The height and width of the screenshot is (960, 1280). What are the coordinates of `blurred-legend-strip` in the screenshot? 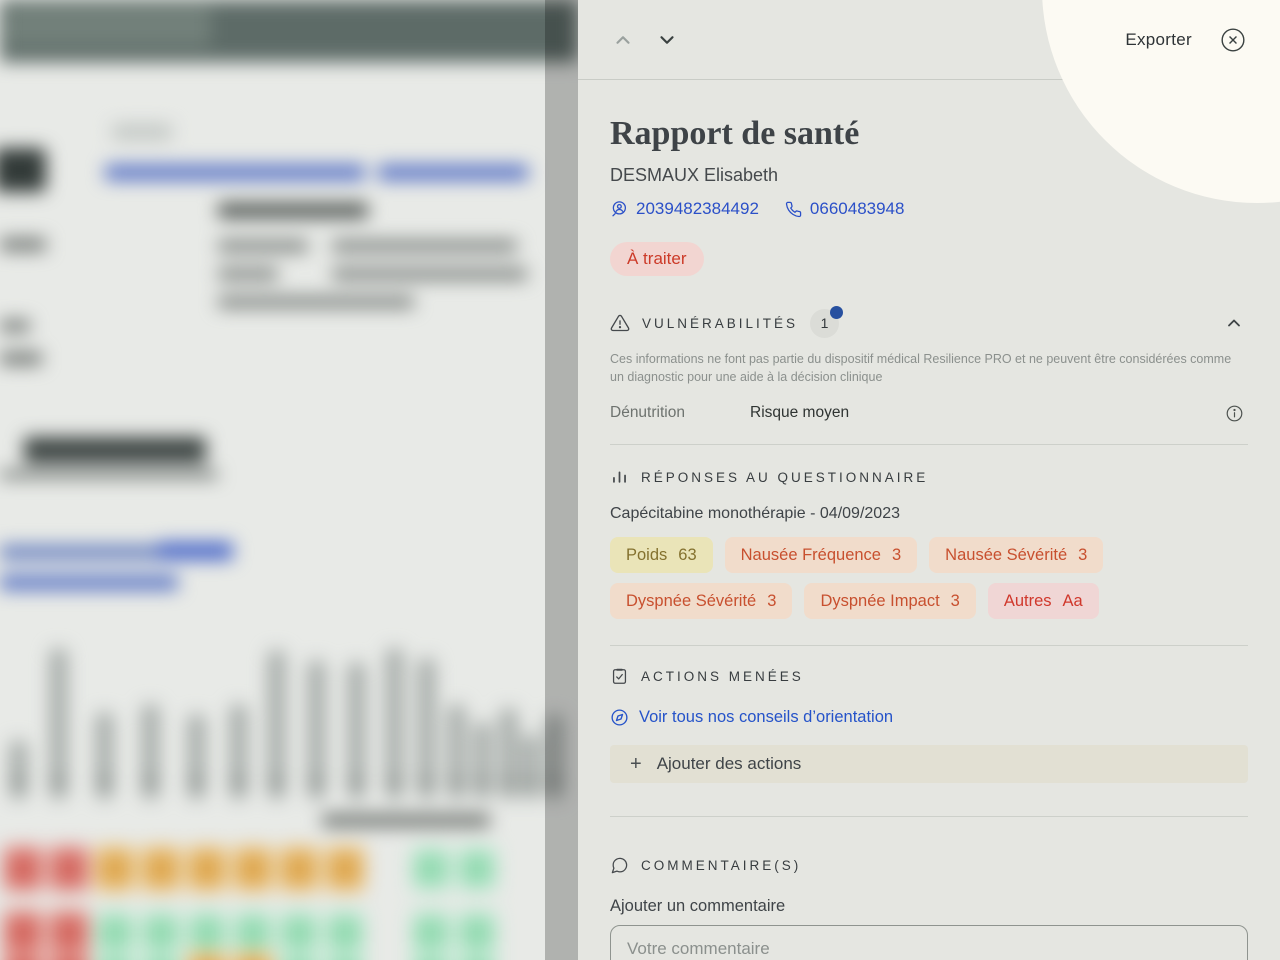 It's located at (406, 820).